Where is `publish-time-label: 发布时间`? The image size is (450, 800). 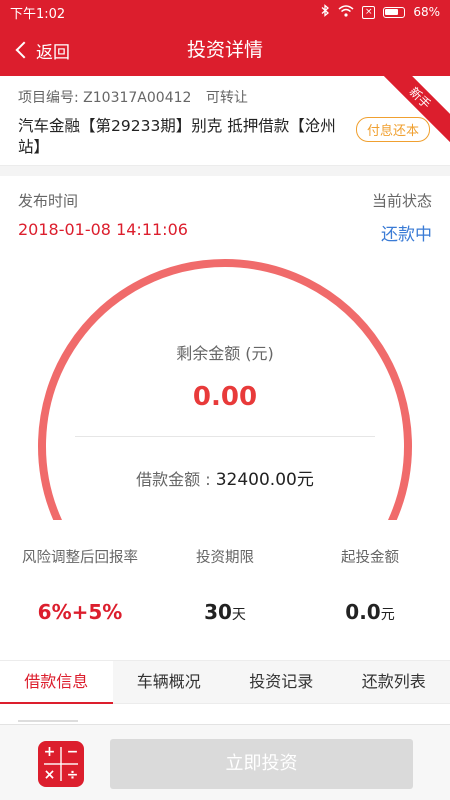
publish-time-label: 发布时间 is located at coordinates (48, 201).